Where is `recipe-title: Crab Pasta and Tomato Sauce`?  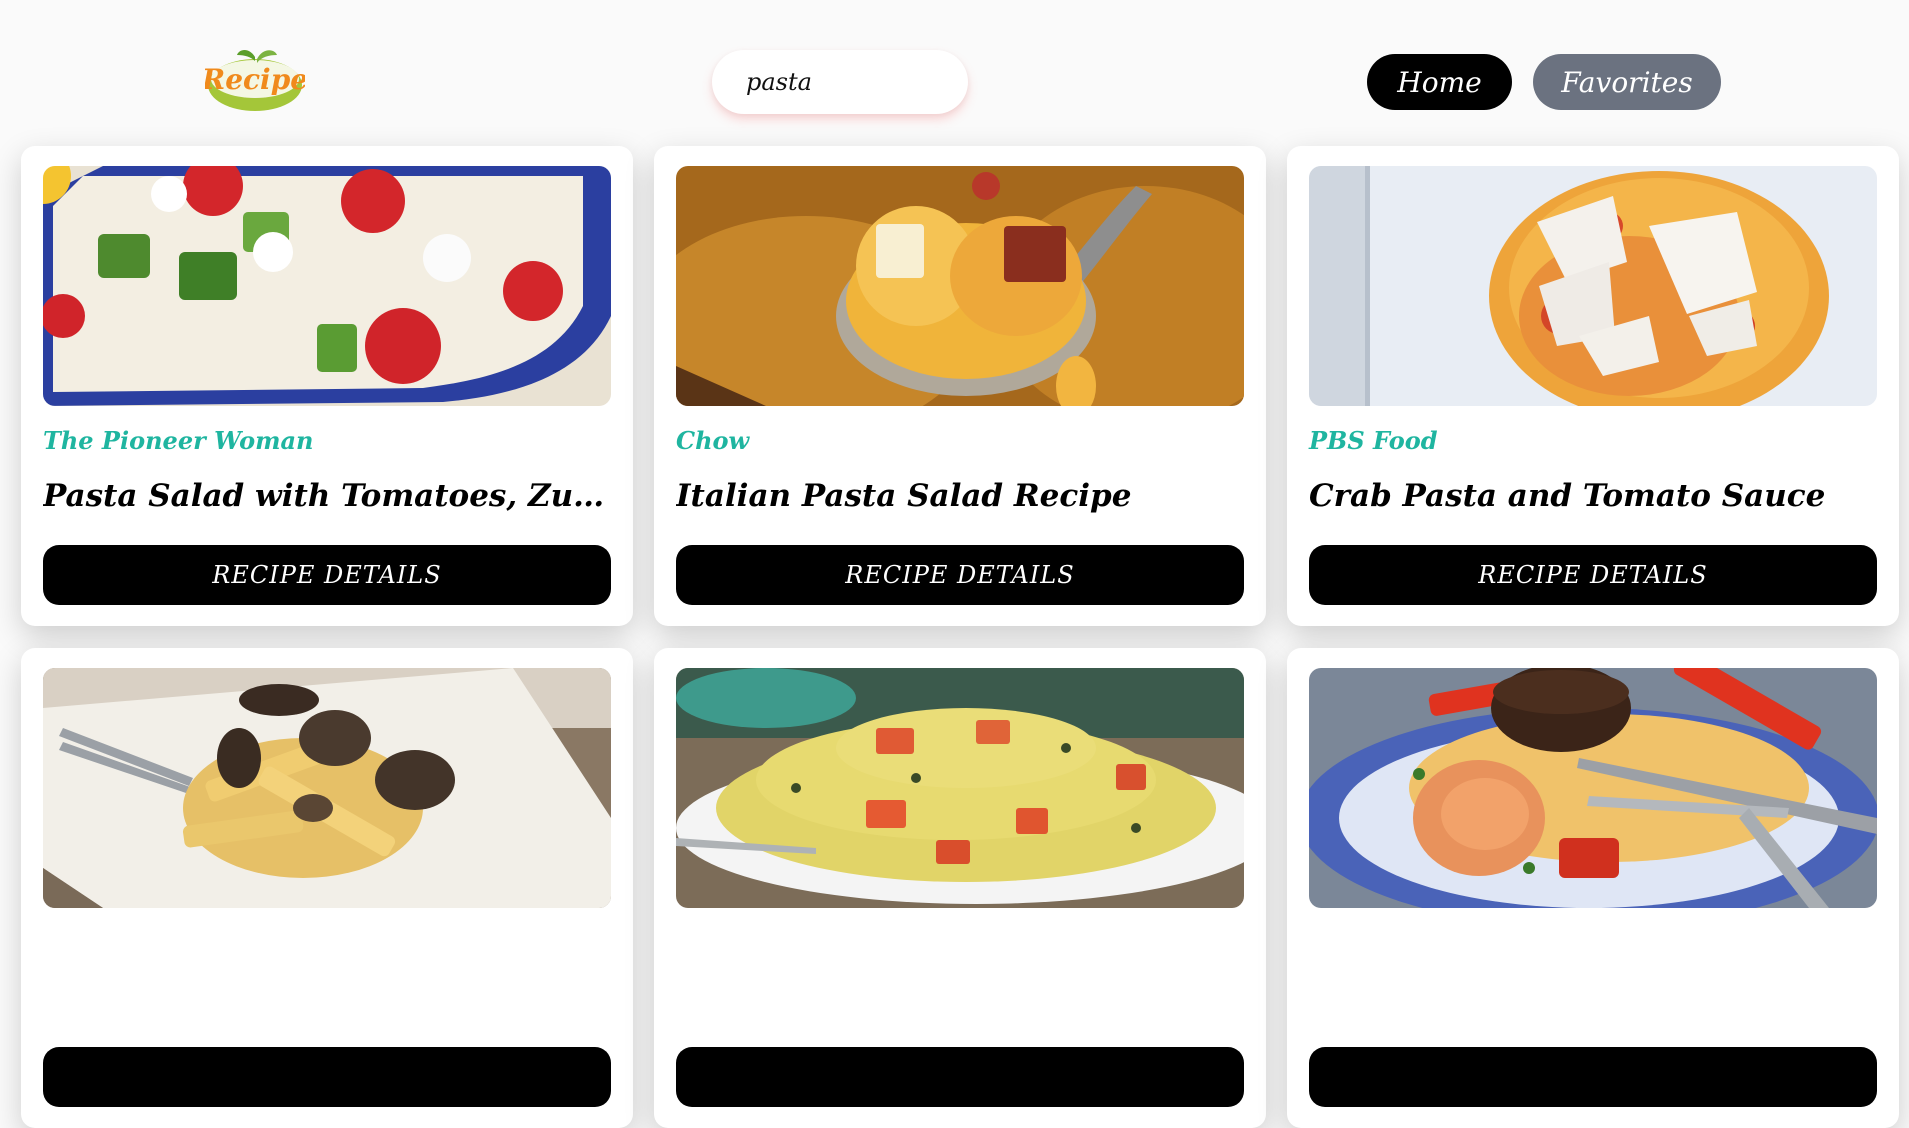
recipe-title: Crab Pasta and Tomato Sauce is located at coordinates (1567, 496).